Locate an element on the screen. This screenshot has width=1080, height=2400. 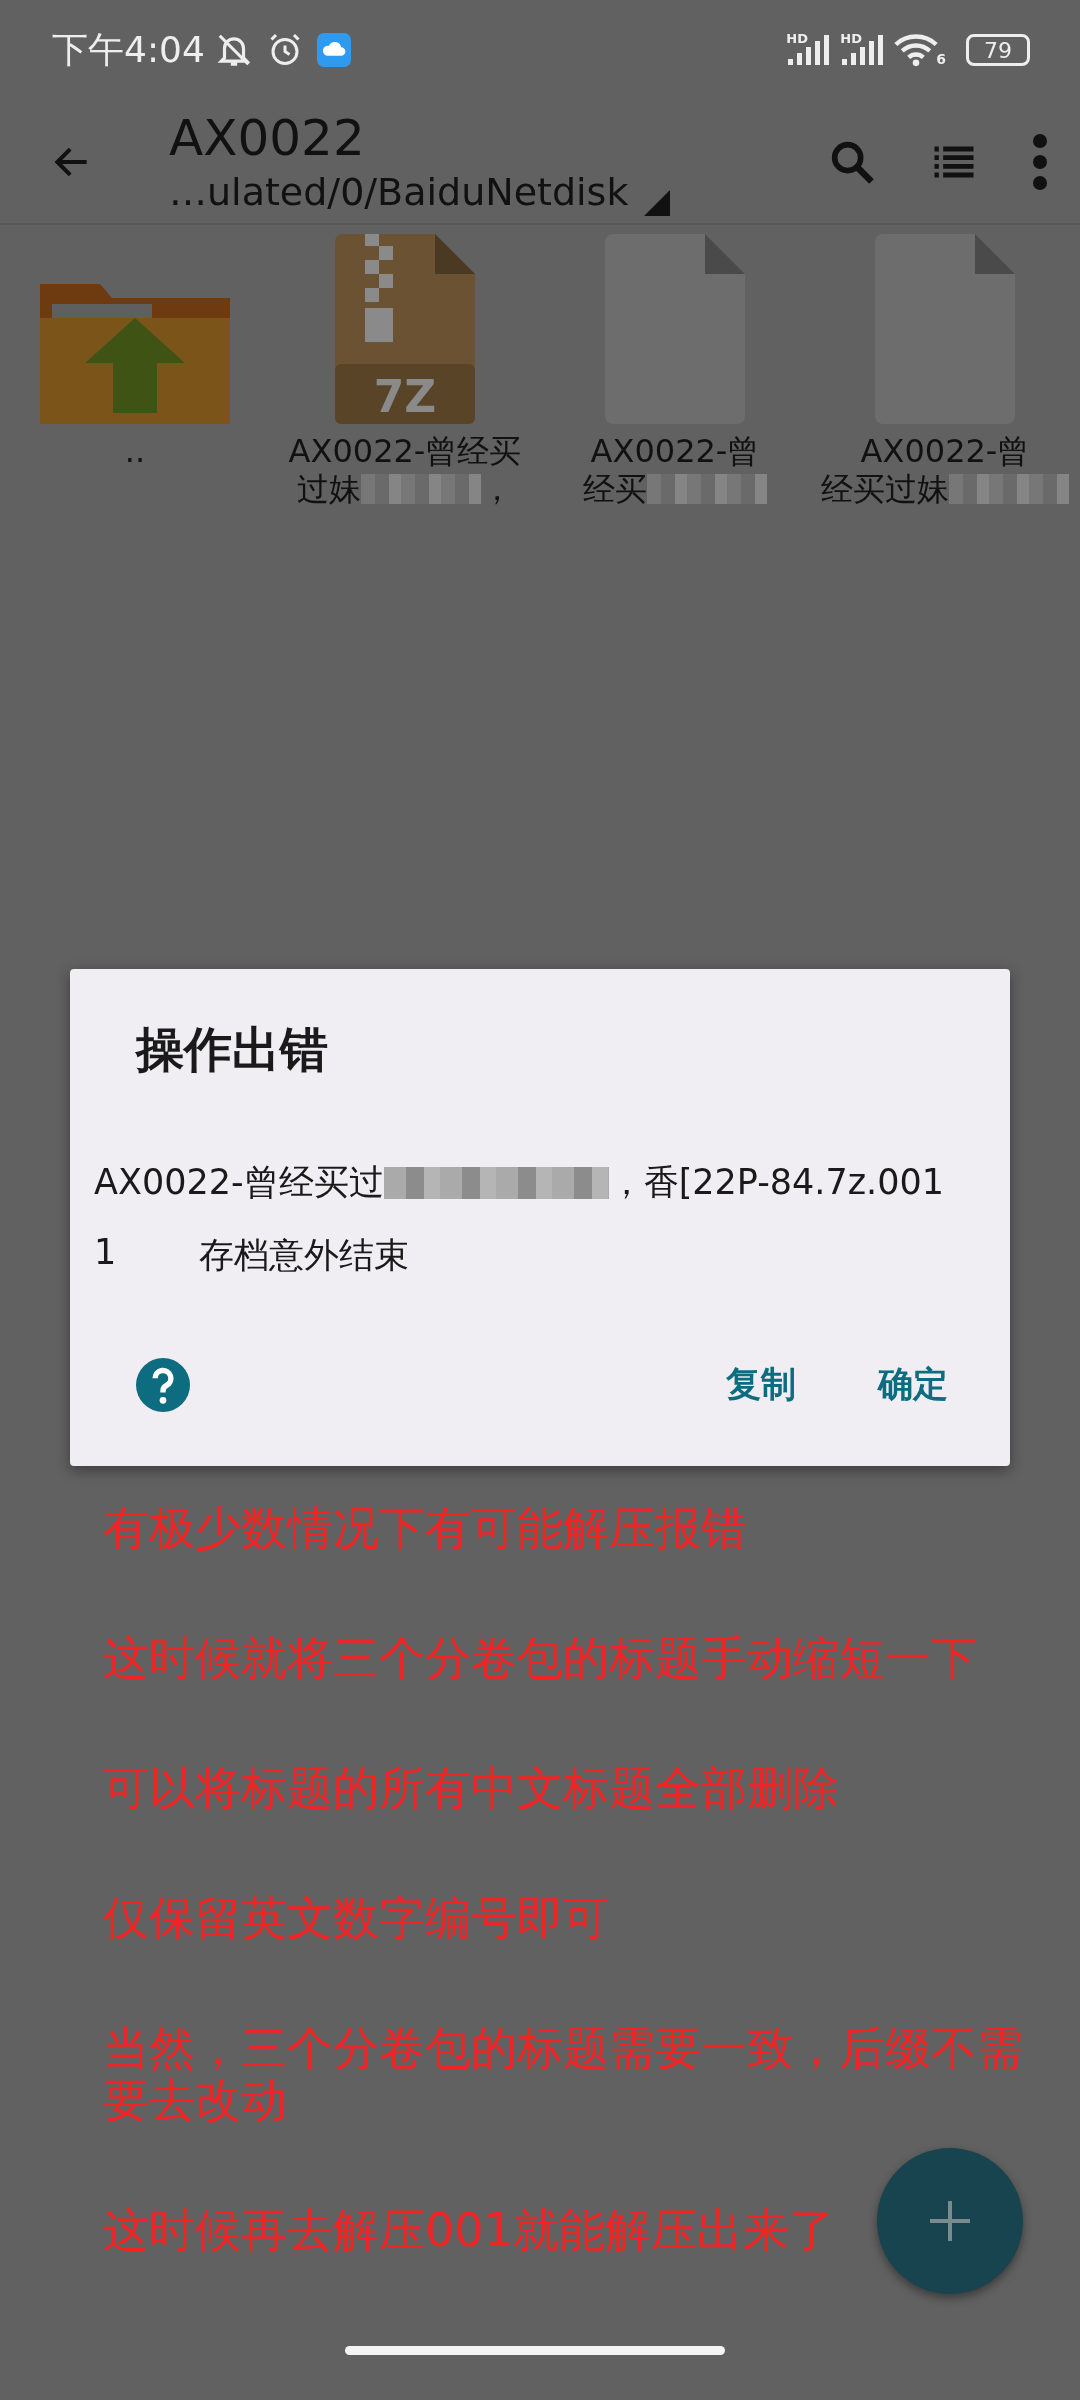
dialog-title: 操作出错 is located at coordinates (231, 1049).